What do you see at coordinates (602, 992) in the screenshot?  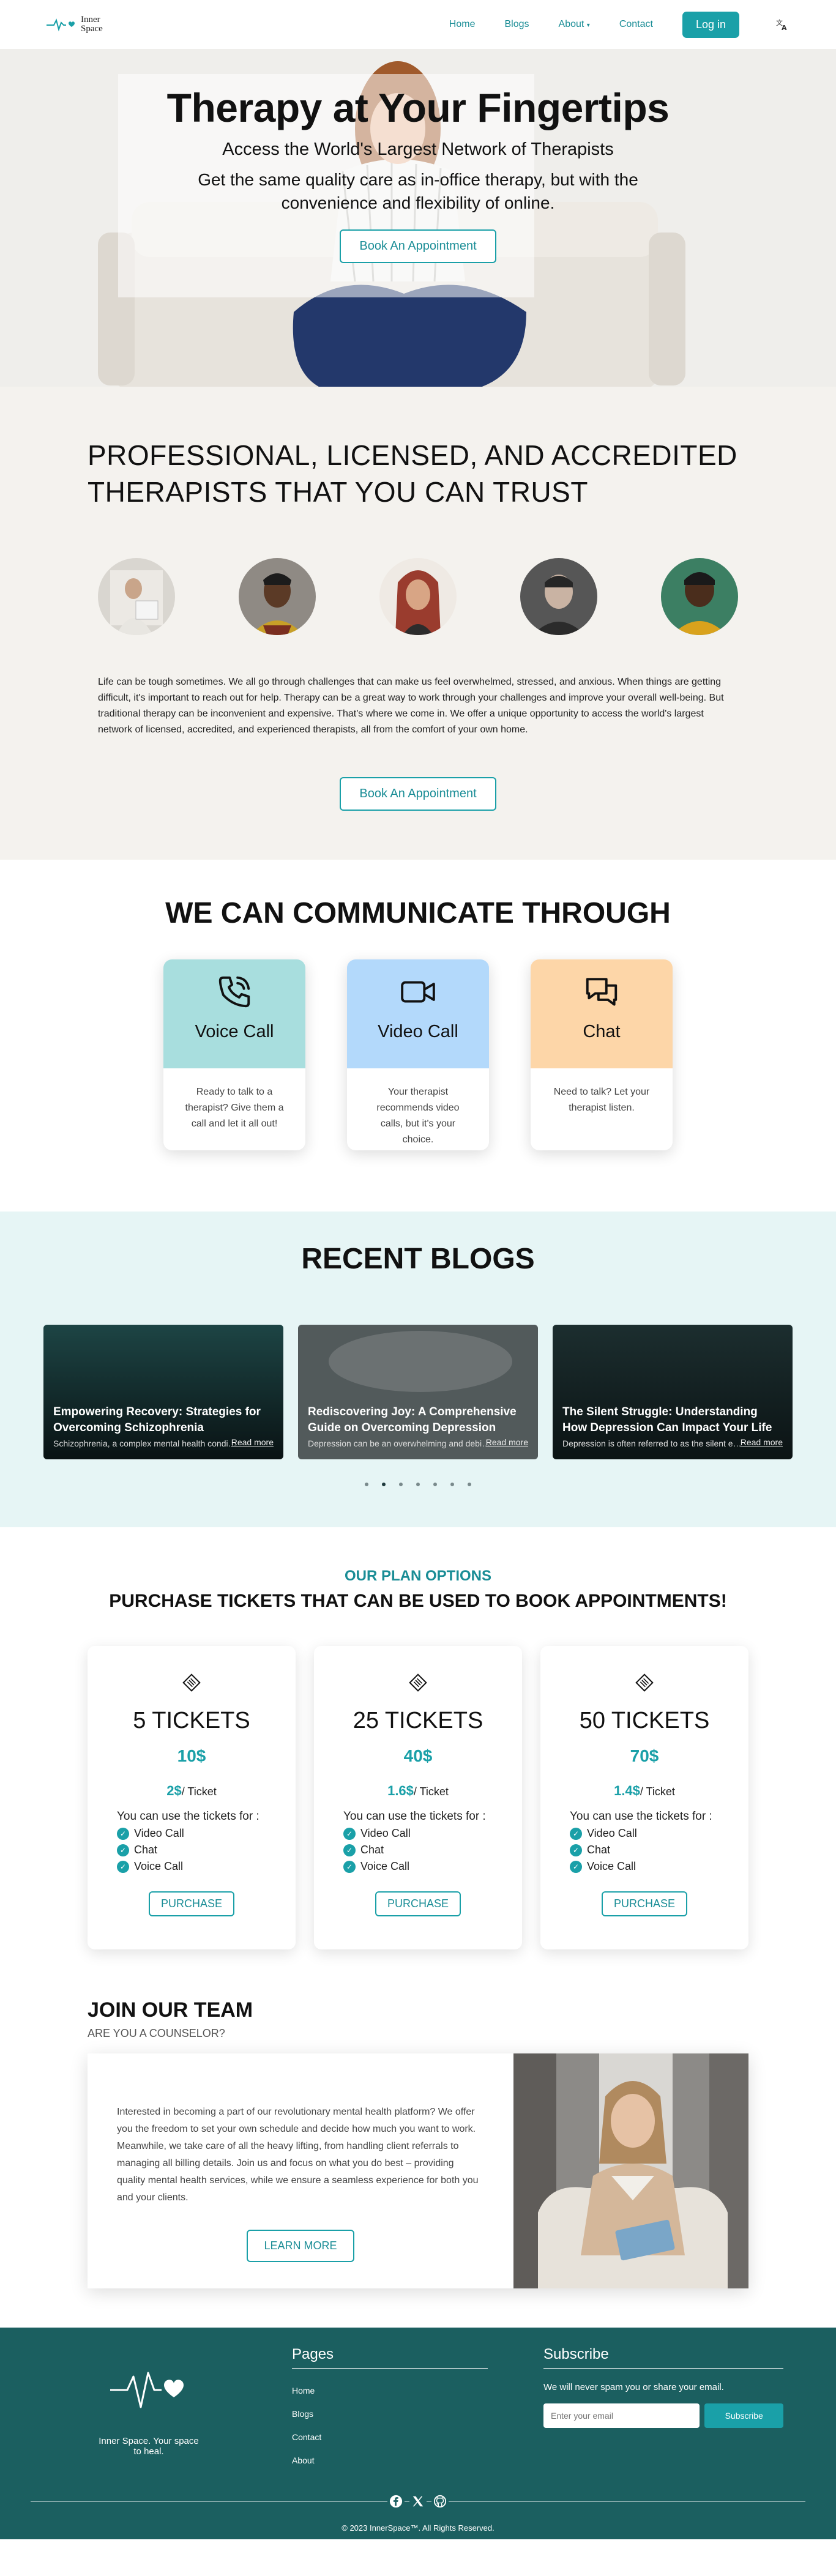 I see `chat-icon` at bounding box center [602, 992].